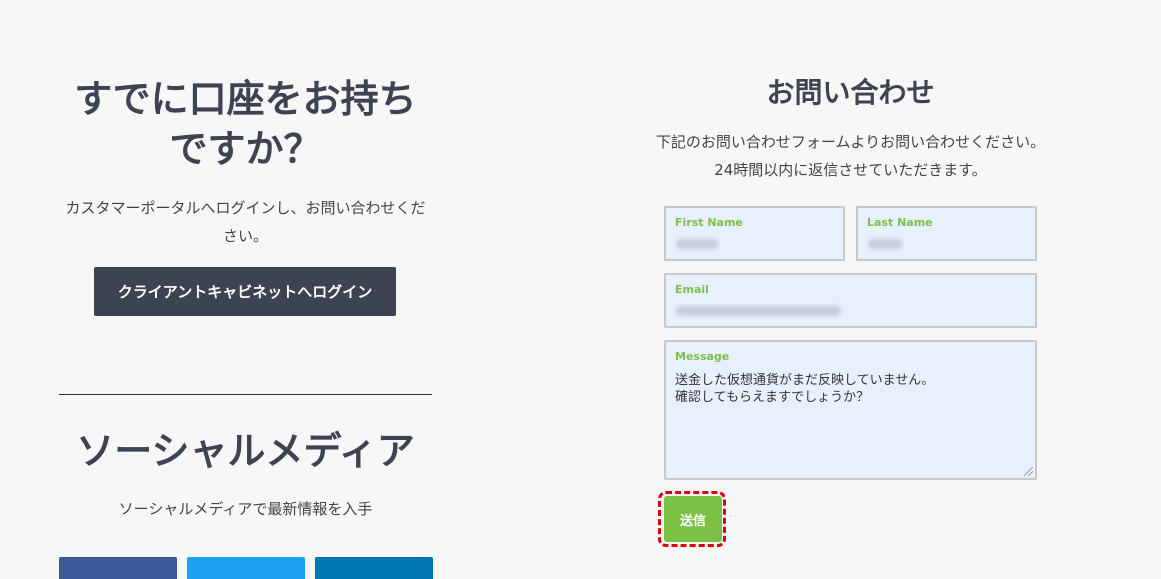 The width and height of the screenshot is (1161, 579). What do you see at coordinates (118, 568) in the screenshot?
I see `facebook-button` at bounding box center [118, 568].